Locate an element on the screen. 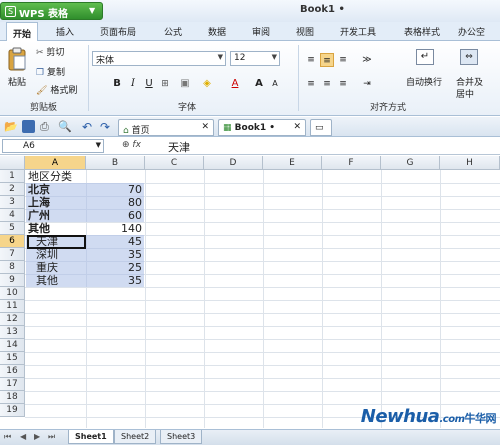  row-header-15: 15 is located at coordinates (12, 358).